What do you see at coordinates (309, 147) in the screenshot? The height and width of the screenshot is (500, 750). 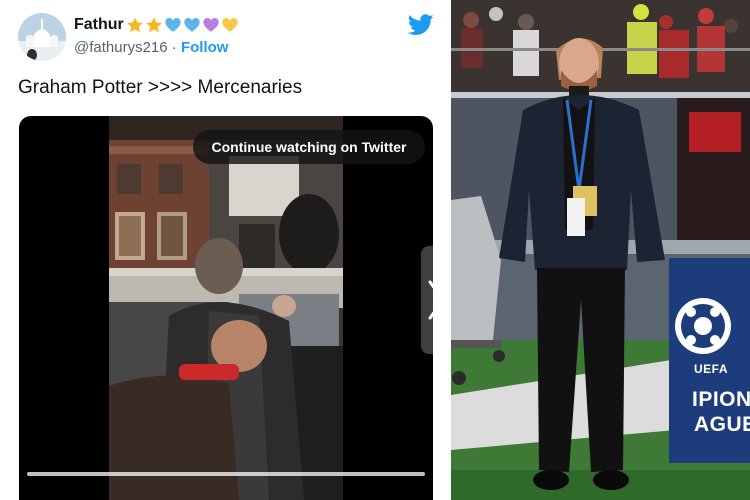 I see `continue-watching-button: Continue watching on Twitter` at bounding box center [309, 147].